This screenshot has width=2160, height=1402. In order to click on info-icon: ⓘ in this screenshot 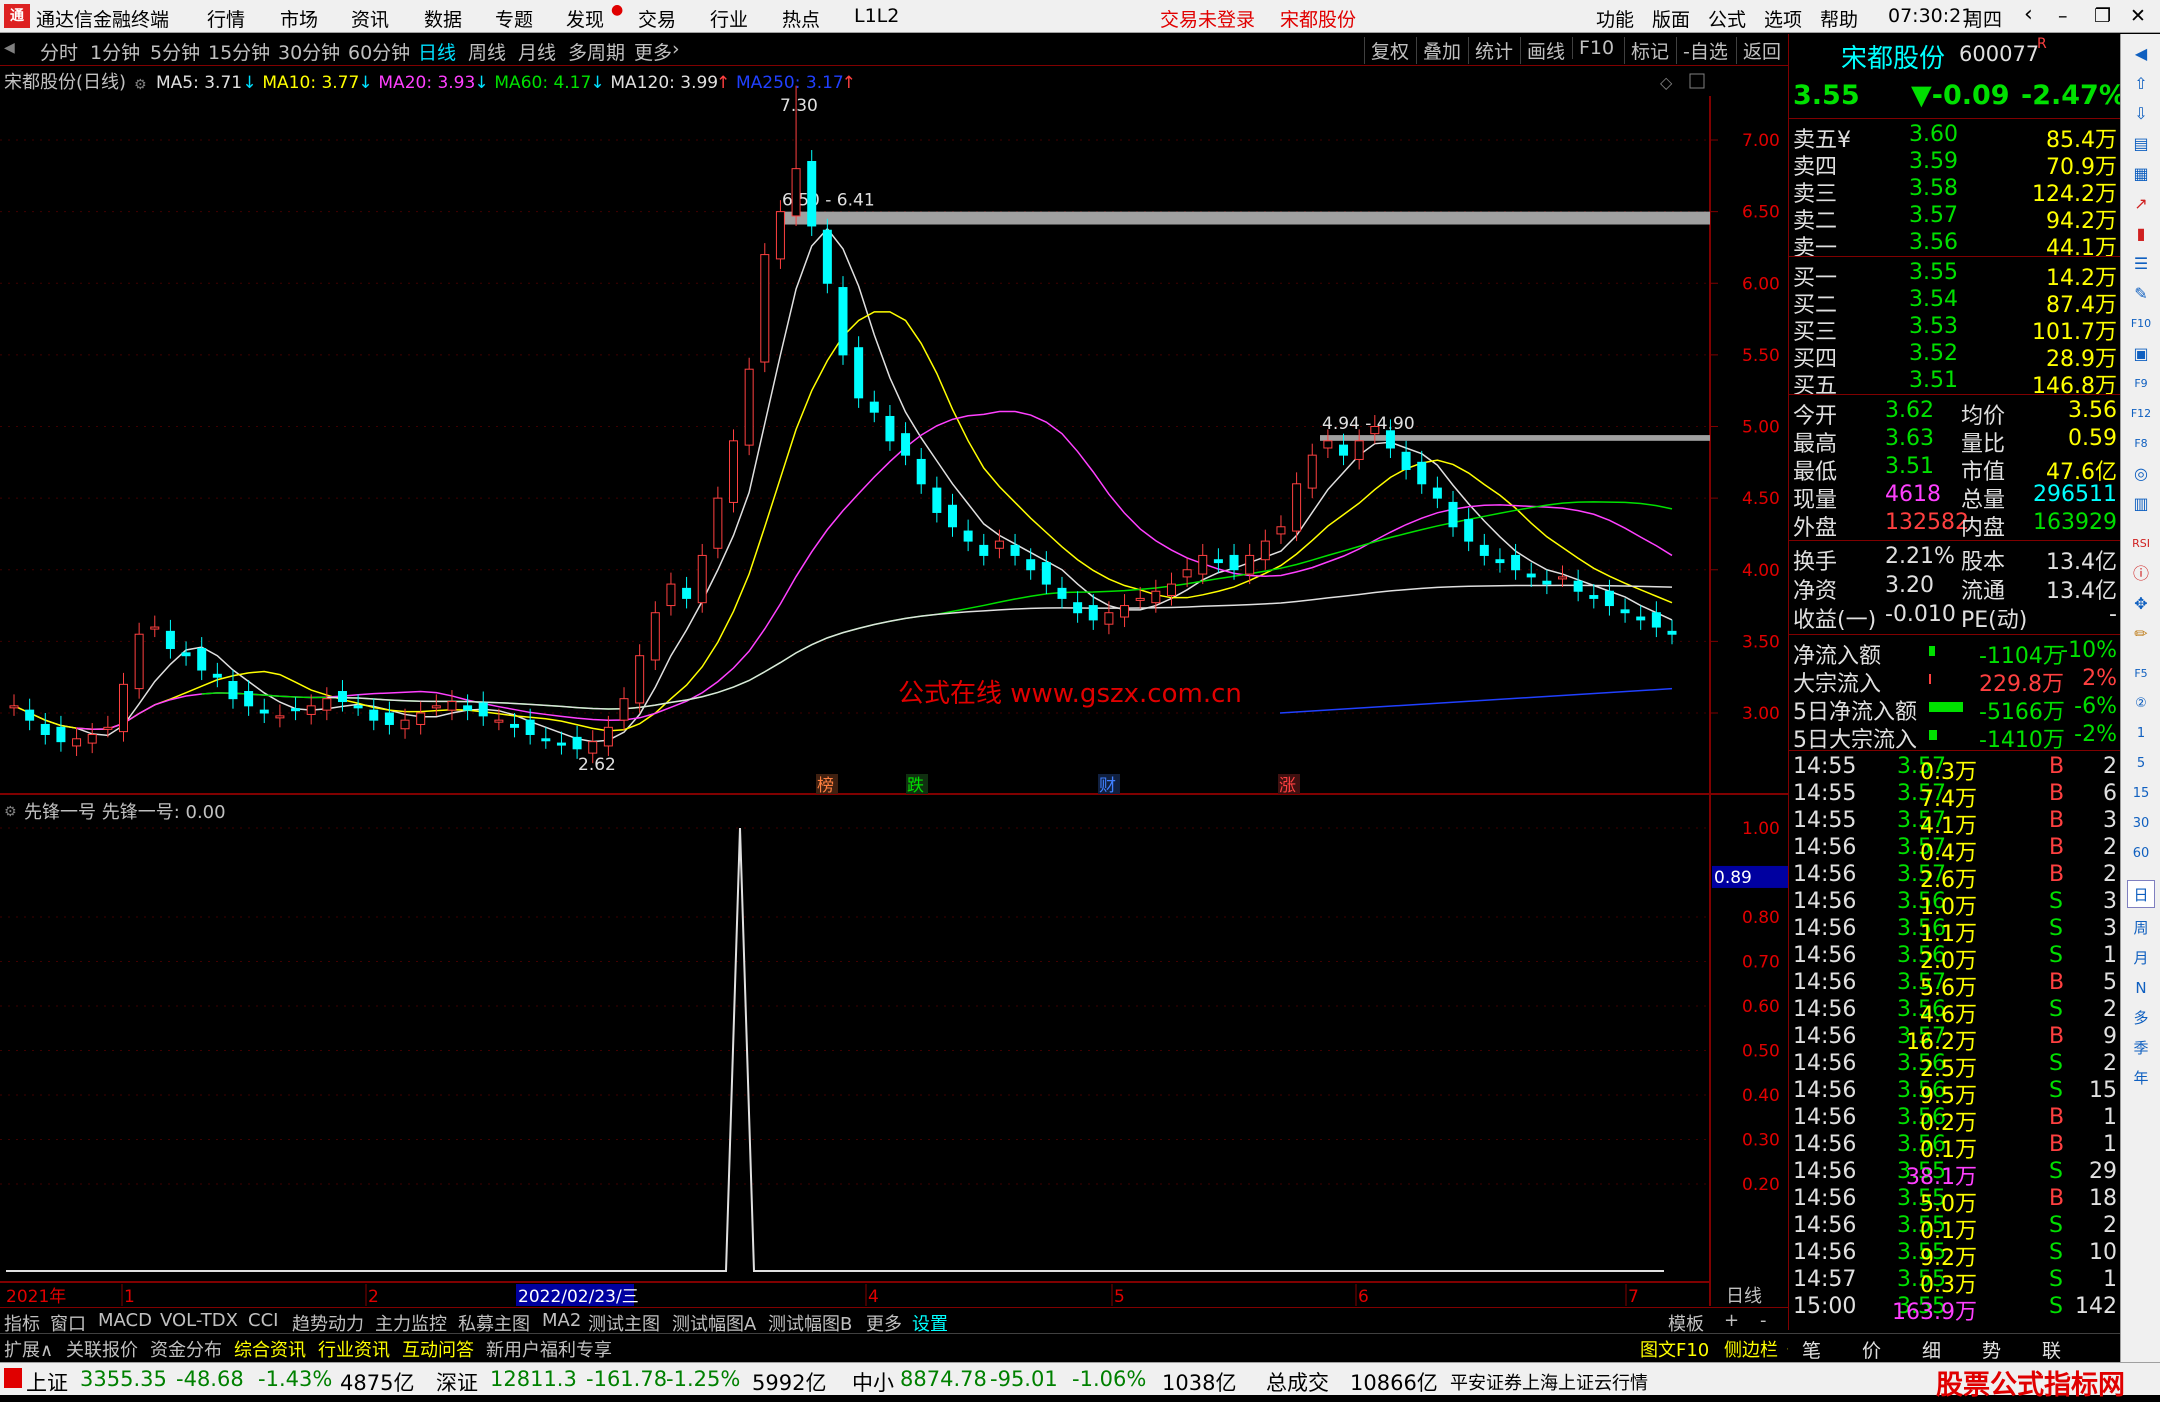, I will do `click(2141, 574)`.